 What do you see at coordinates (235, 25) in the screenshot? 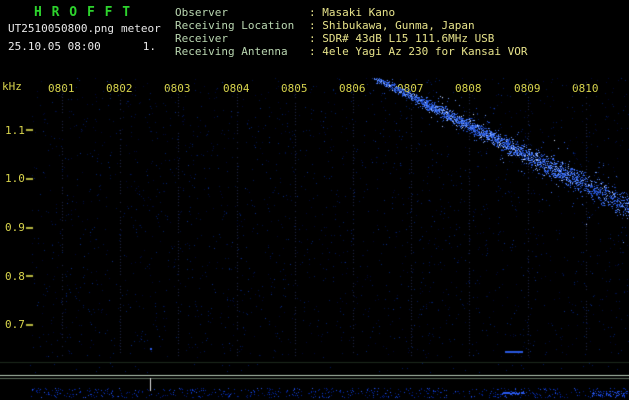
I see `info-label: Receiving Location` at bounding box center [235, 25].